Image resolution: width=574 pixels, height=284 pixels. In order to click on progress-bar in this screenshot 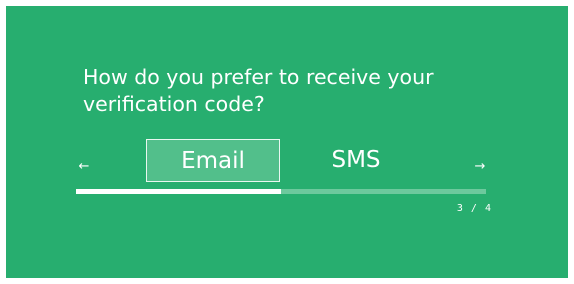, I will do `click(281, 191)`.